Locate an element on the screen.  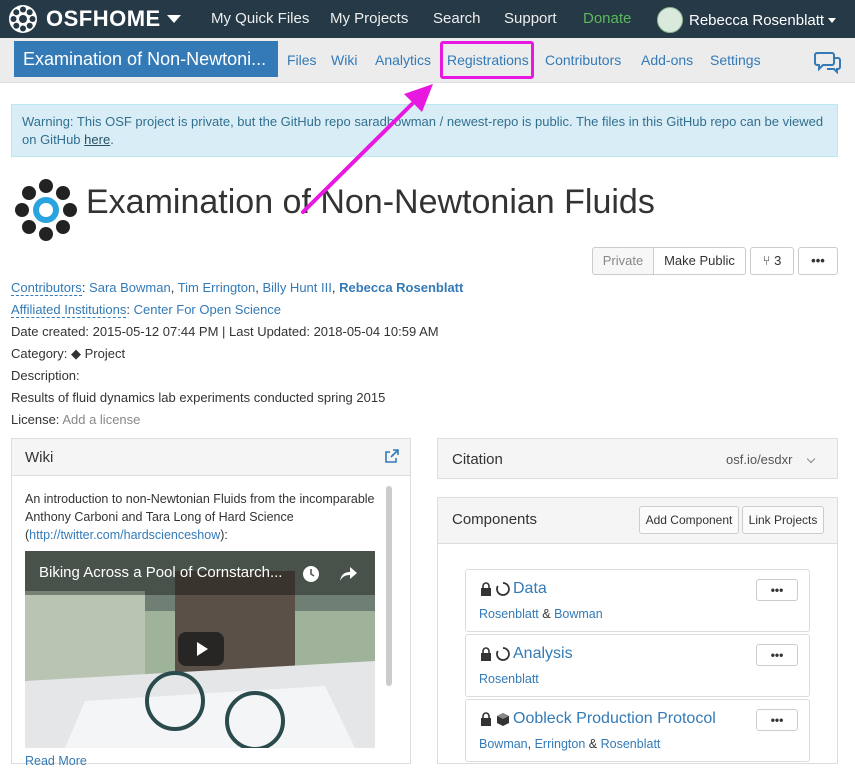
cube-icon: ◆ is located at coordinates (76, 353).